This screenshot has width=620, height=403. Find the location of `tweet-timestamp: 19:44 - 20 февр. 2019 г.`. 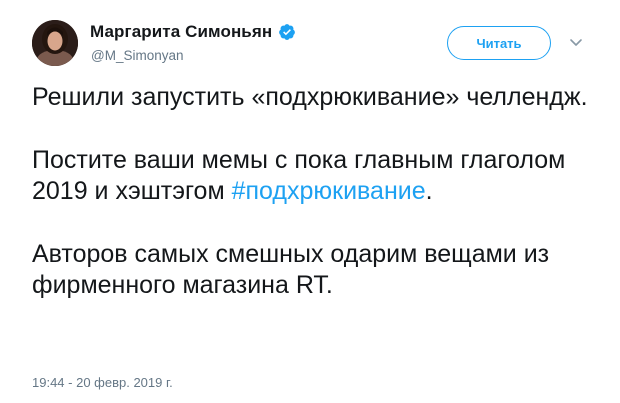

tweet-timestamp: 19:44 - 20 февр. 2019 г. is located at coordinates (102, 382).